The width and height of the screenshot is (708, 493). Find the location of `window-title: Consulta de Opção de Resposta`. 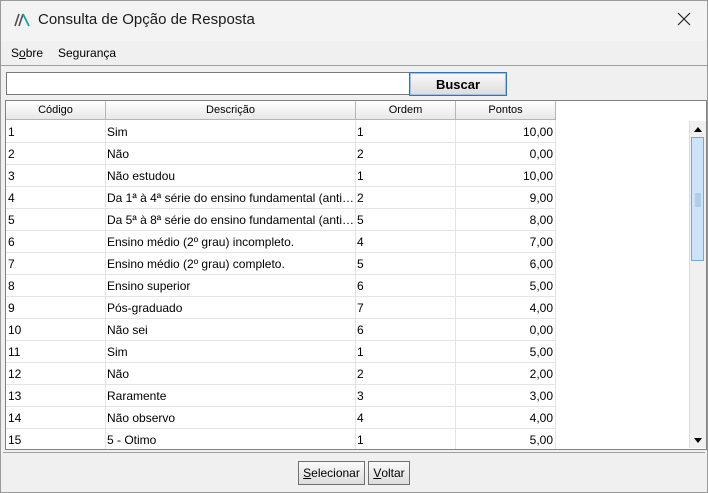

window-title: Consulta de Opção de Resposta is located at coordinates (146, 19).